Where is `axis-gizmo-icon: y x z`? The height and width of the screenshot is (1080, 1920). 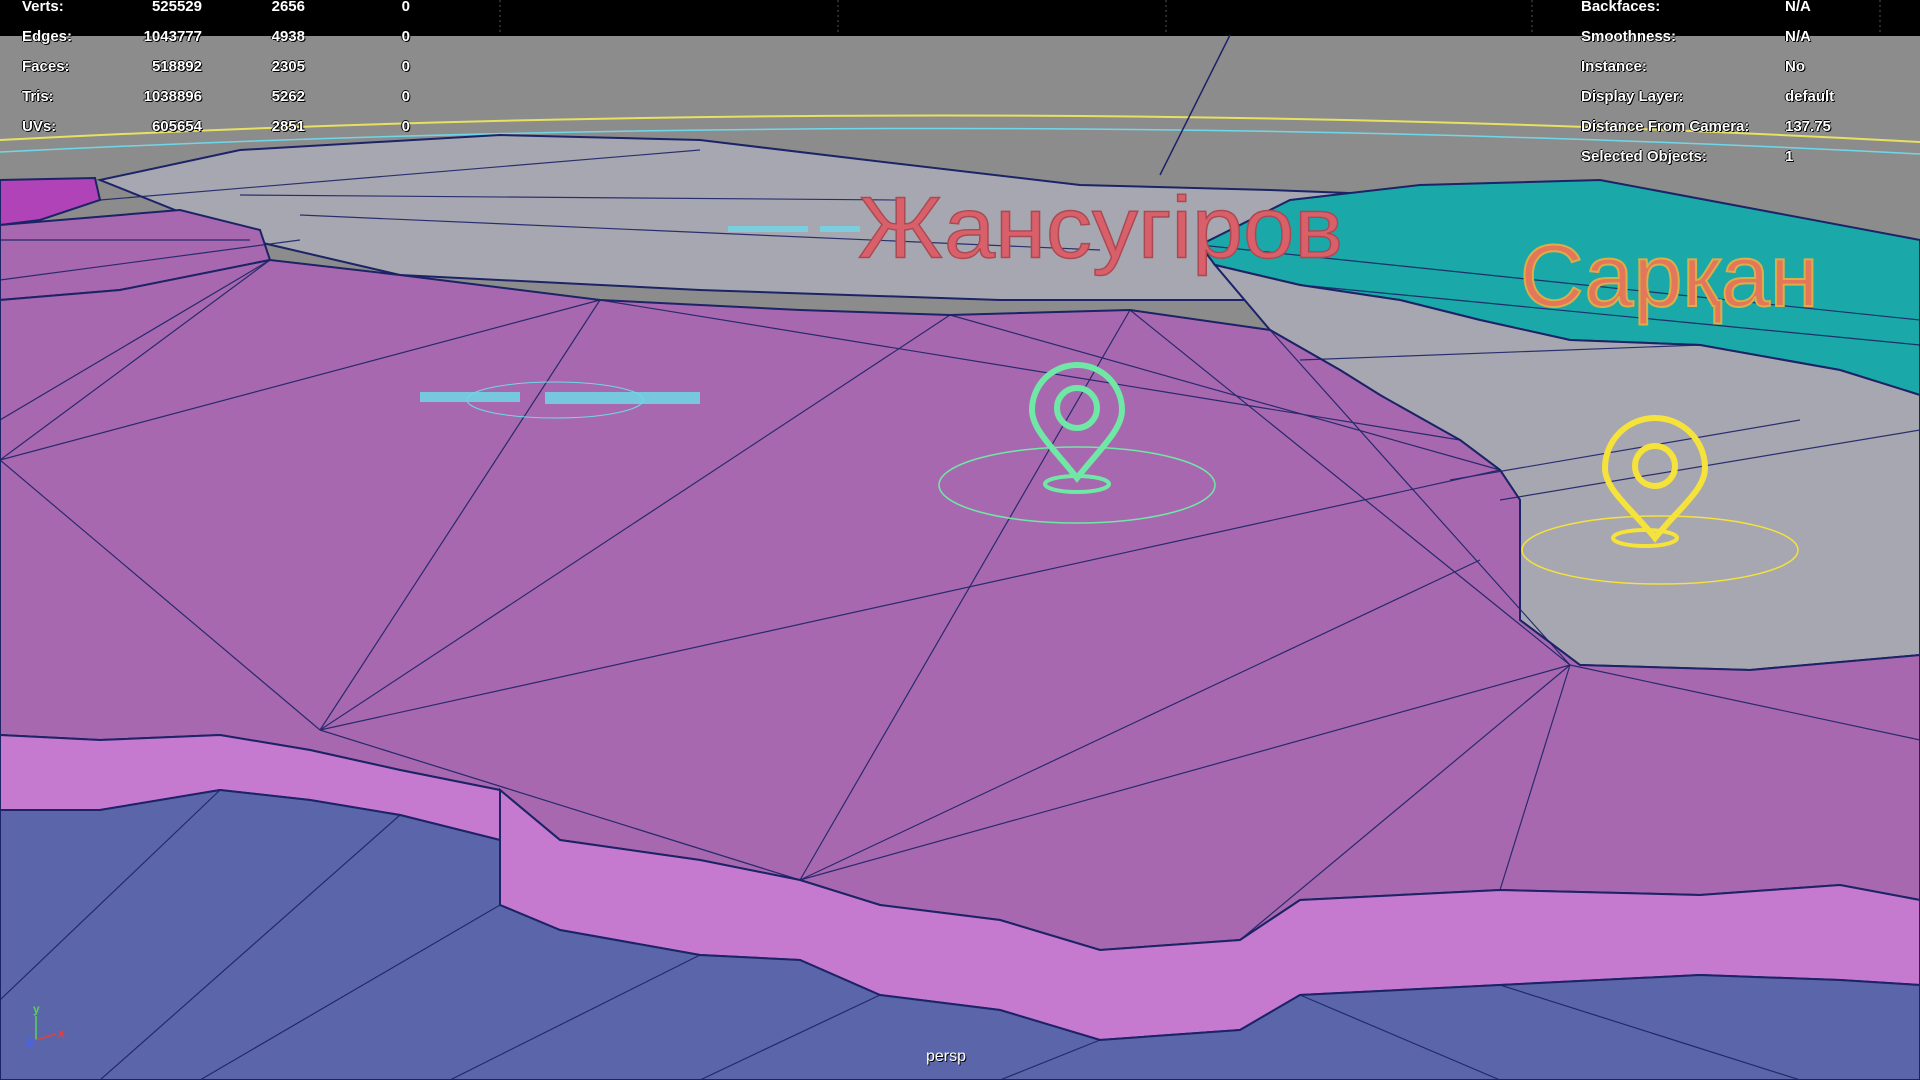 axis-gizmo-icon: y x z is located at coordinates (49, 1025).